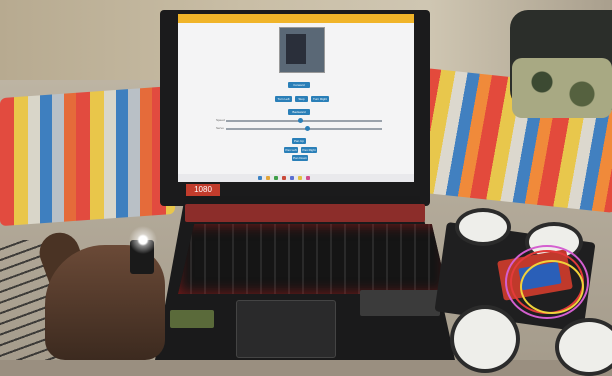 The image size is (612, 376). I want to click on browser-tab-bar, so click(296, 18).